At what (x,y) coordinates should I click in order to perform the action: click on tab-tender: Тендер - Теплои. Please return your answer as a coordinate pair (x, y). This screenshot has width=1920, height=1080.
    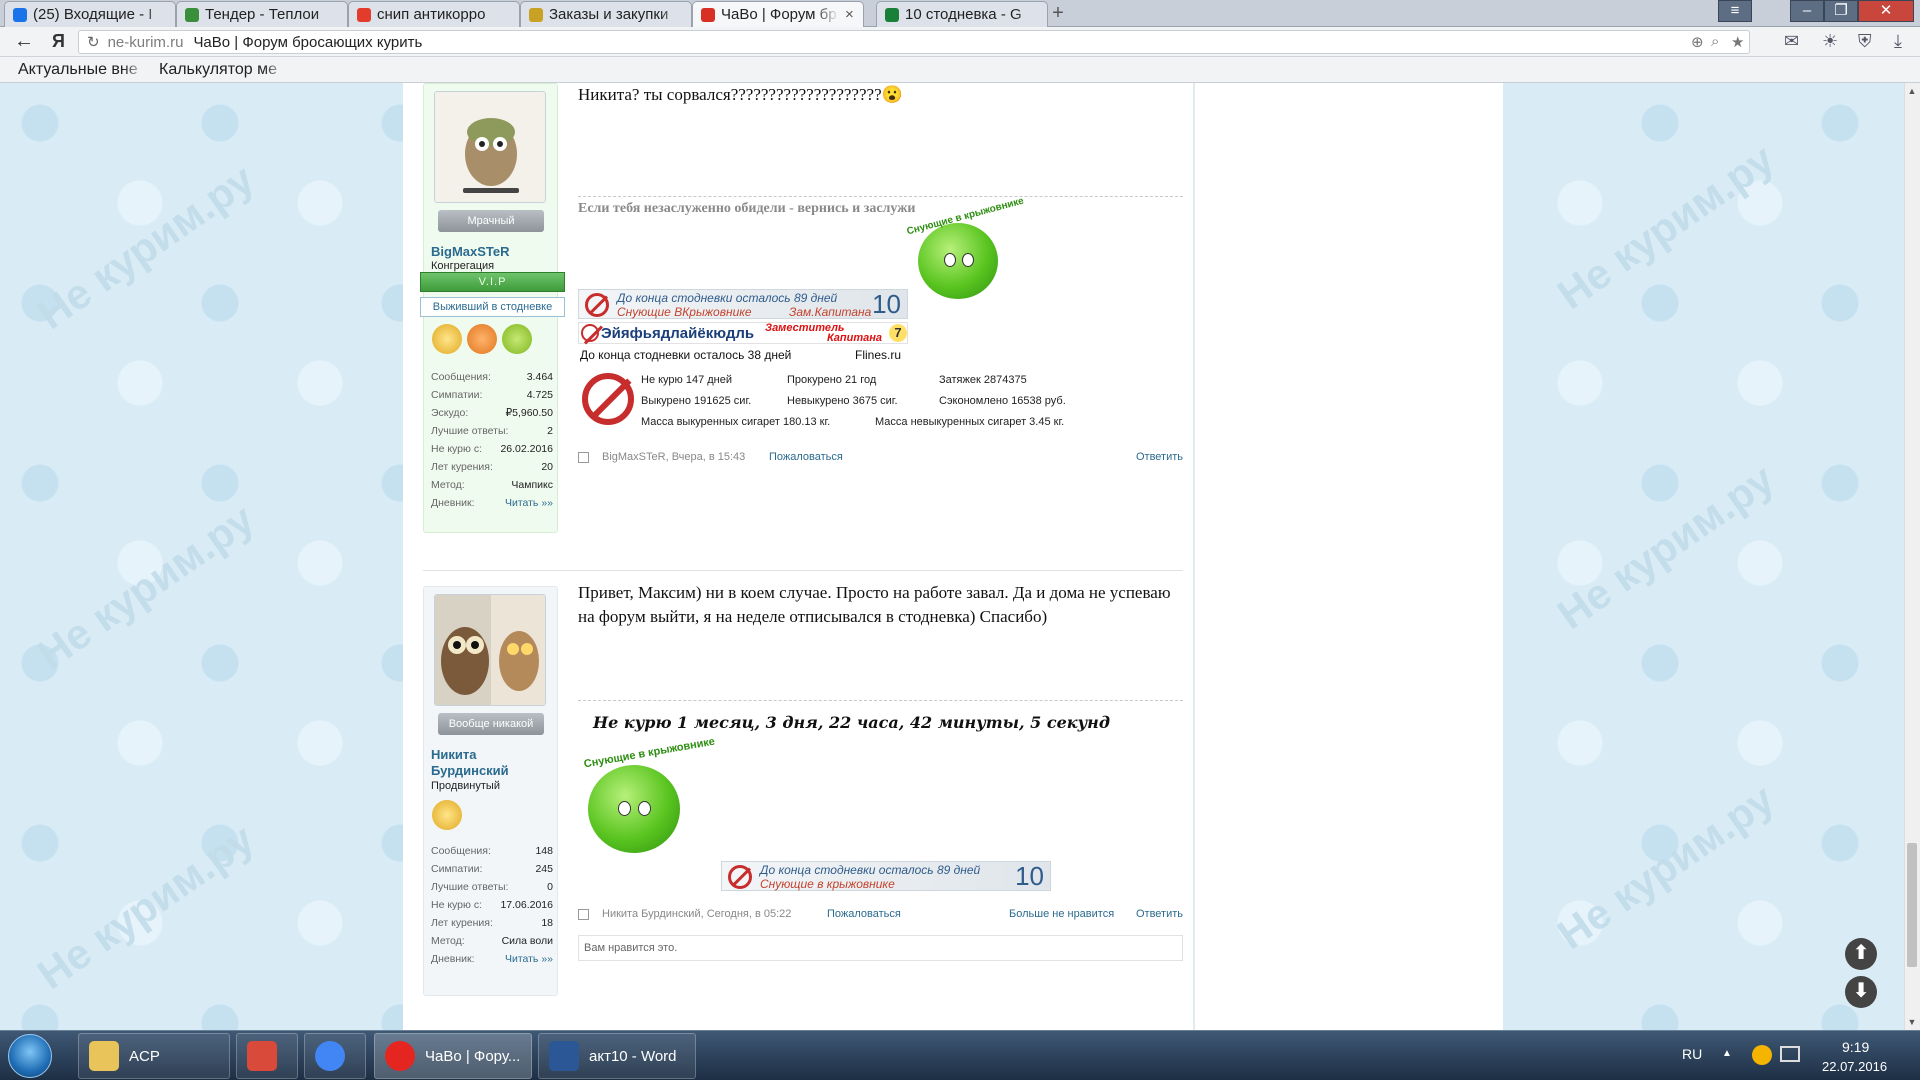
    Looking at the image, I should click on (262, 14).